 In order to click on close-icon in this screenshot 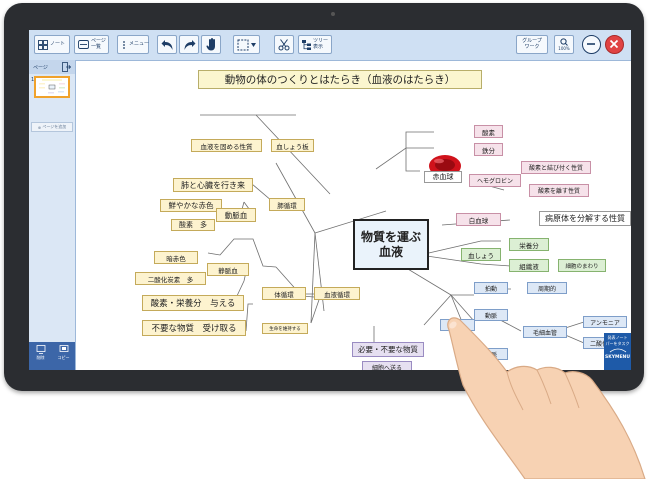, I will do `click(614, 44)`.